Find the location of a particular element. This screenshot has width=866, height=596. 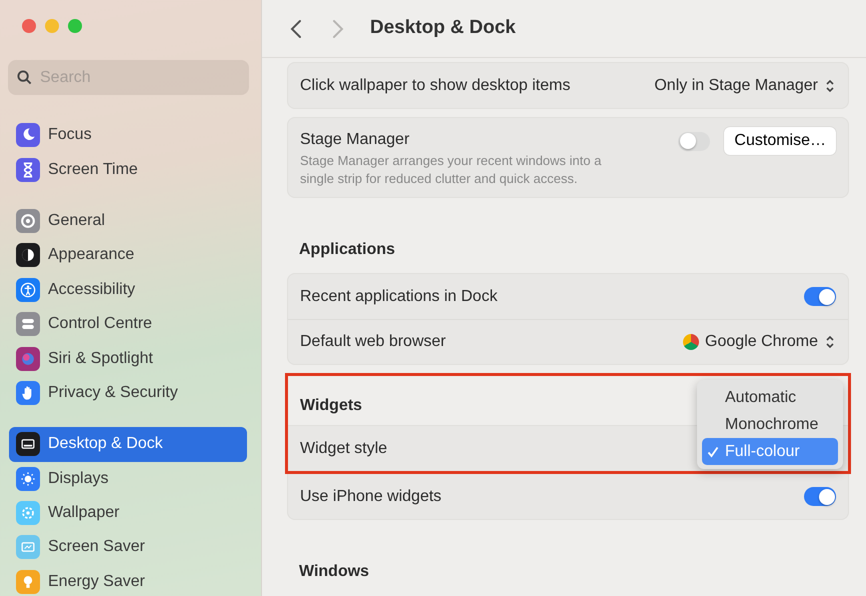

setting-description: Stage Manager arranges your recent windows into a single strip for reduced clutter and quick access. is located at coordinates (451, 170).